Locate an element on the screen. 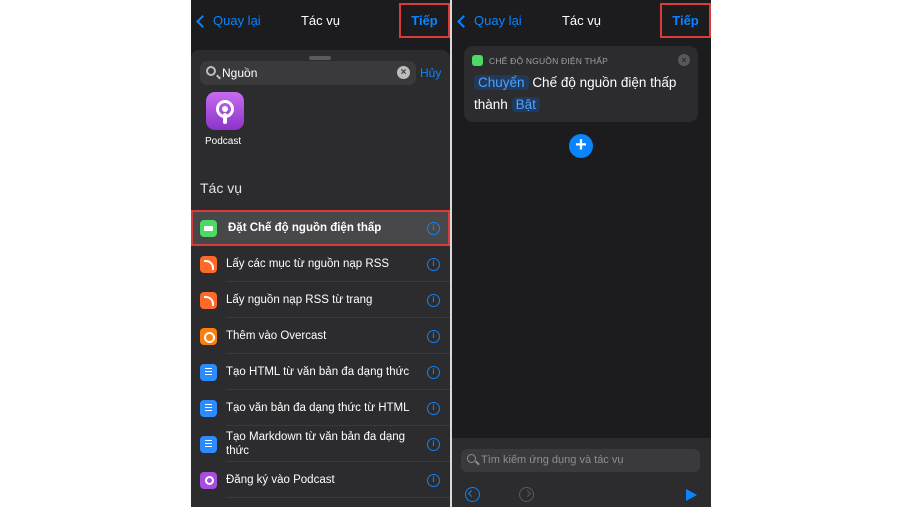 Image resolution: width=900 pixels, height=507 pixels. value-token: Bật is located at coordinates (525, 104).